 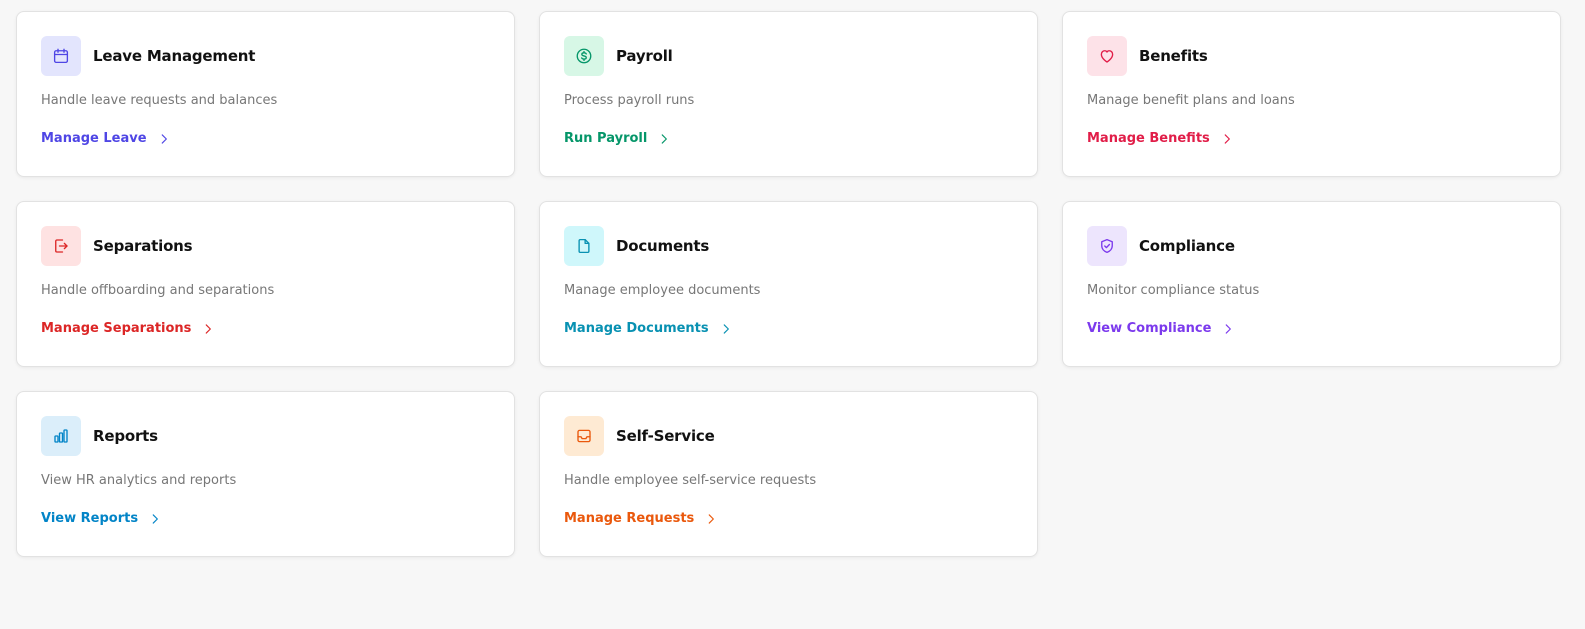 What do you see at coordinates (94, 138) in the screenshot?
I see `link-label: Manage Leave` at bounding box center [94, 138].